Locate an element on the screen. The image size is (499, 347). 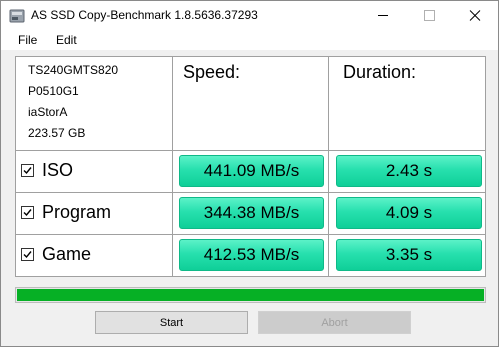
checkbox-program is located at coordinates (27, 212).